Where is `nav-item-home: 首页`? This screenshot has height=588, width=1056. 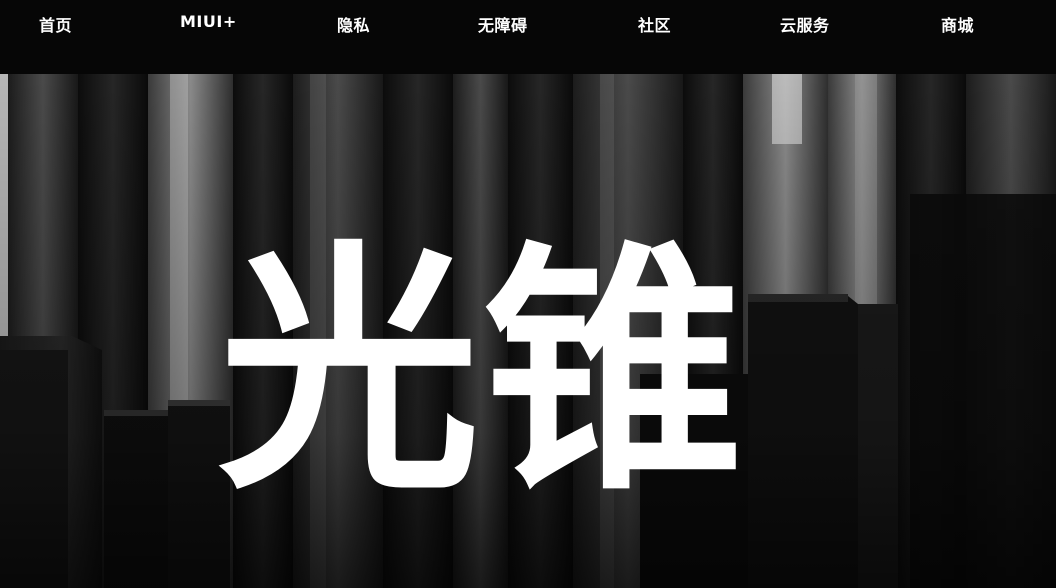
nav-item-home: 首页 is located at coordinates (55, 24).